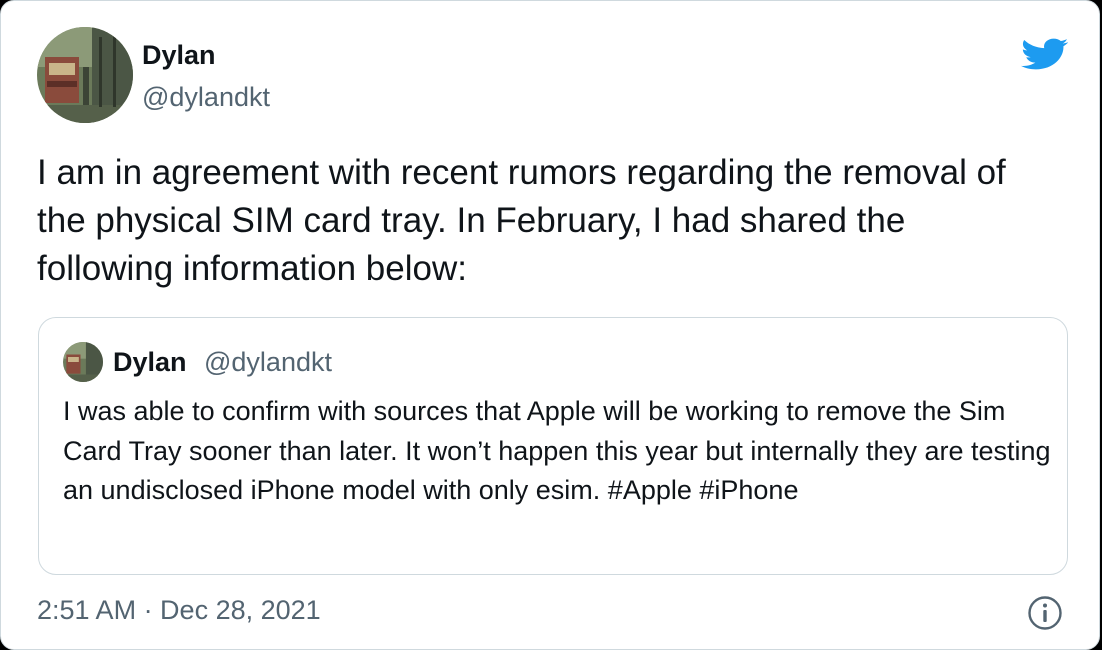  I want to click on quoted-author-handle: @dylandkt, so click(268, 362).